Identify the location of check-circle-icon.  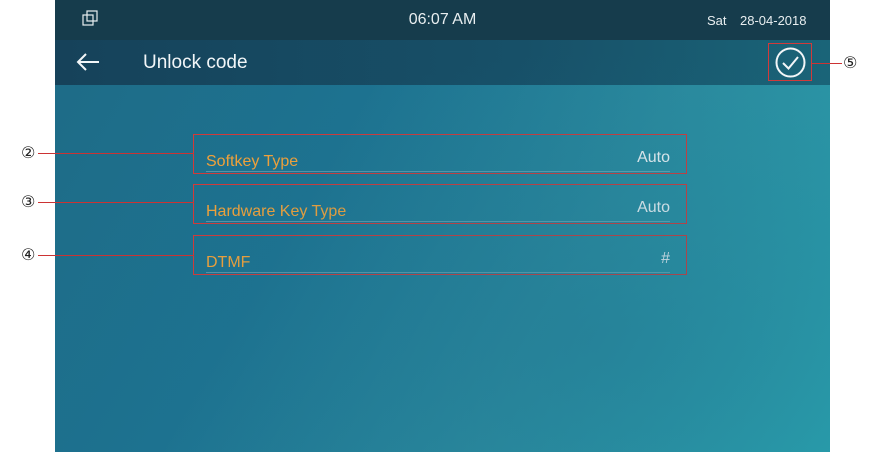
(790, 62).